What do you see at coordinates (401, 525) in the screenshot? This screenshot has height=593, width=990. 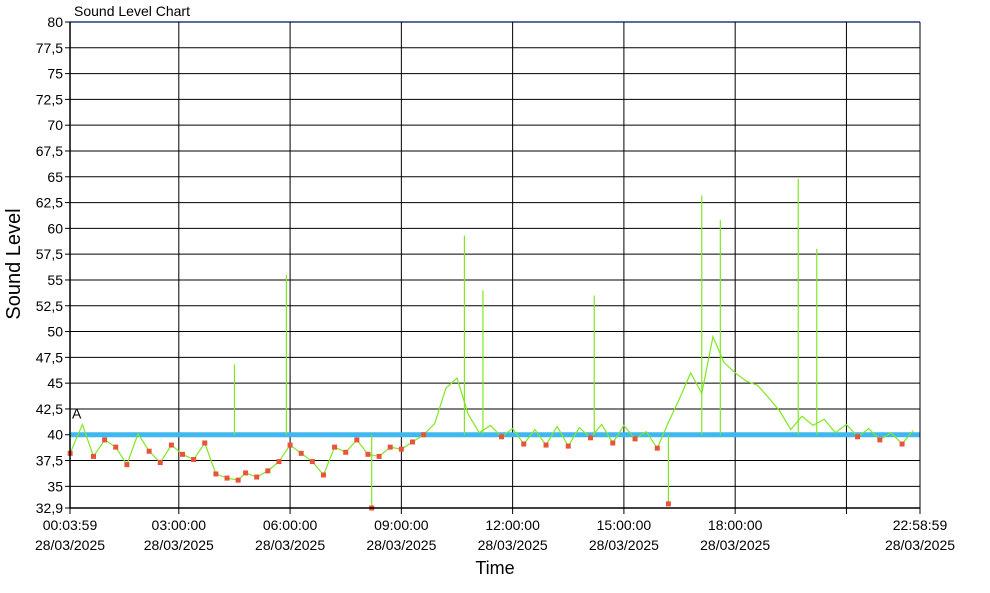 I see `x-tick-label-time: 09:00:00` at bounding box center [401, 525].